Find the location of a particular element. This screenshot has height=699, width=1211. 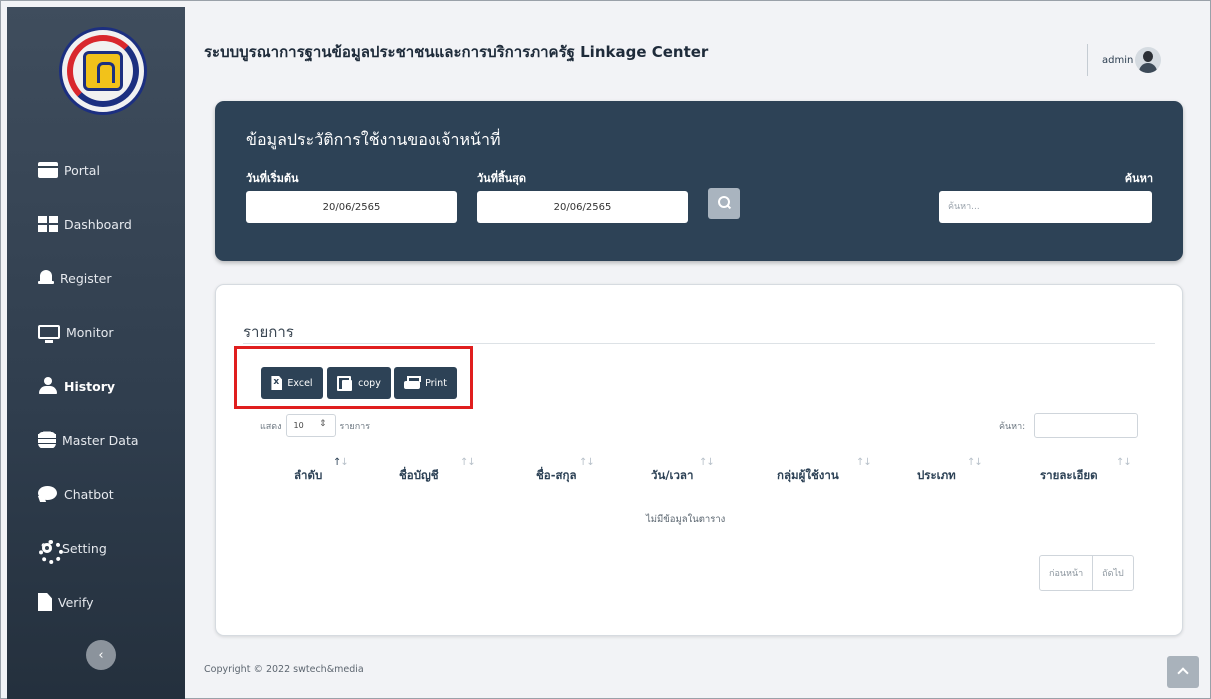

pagination: ก่อนหน้า ถัดไป is located at coordinates (1086, 573).